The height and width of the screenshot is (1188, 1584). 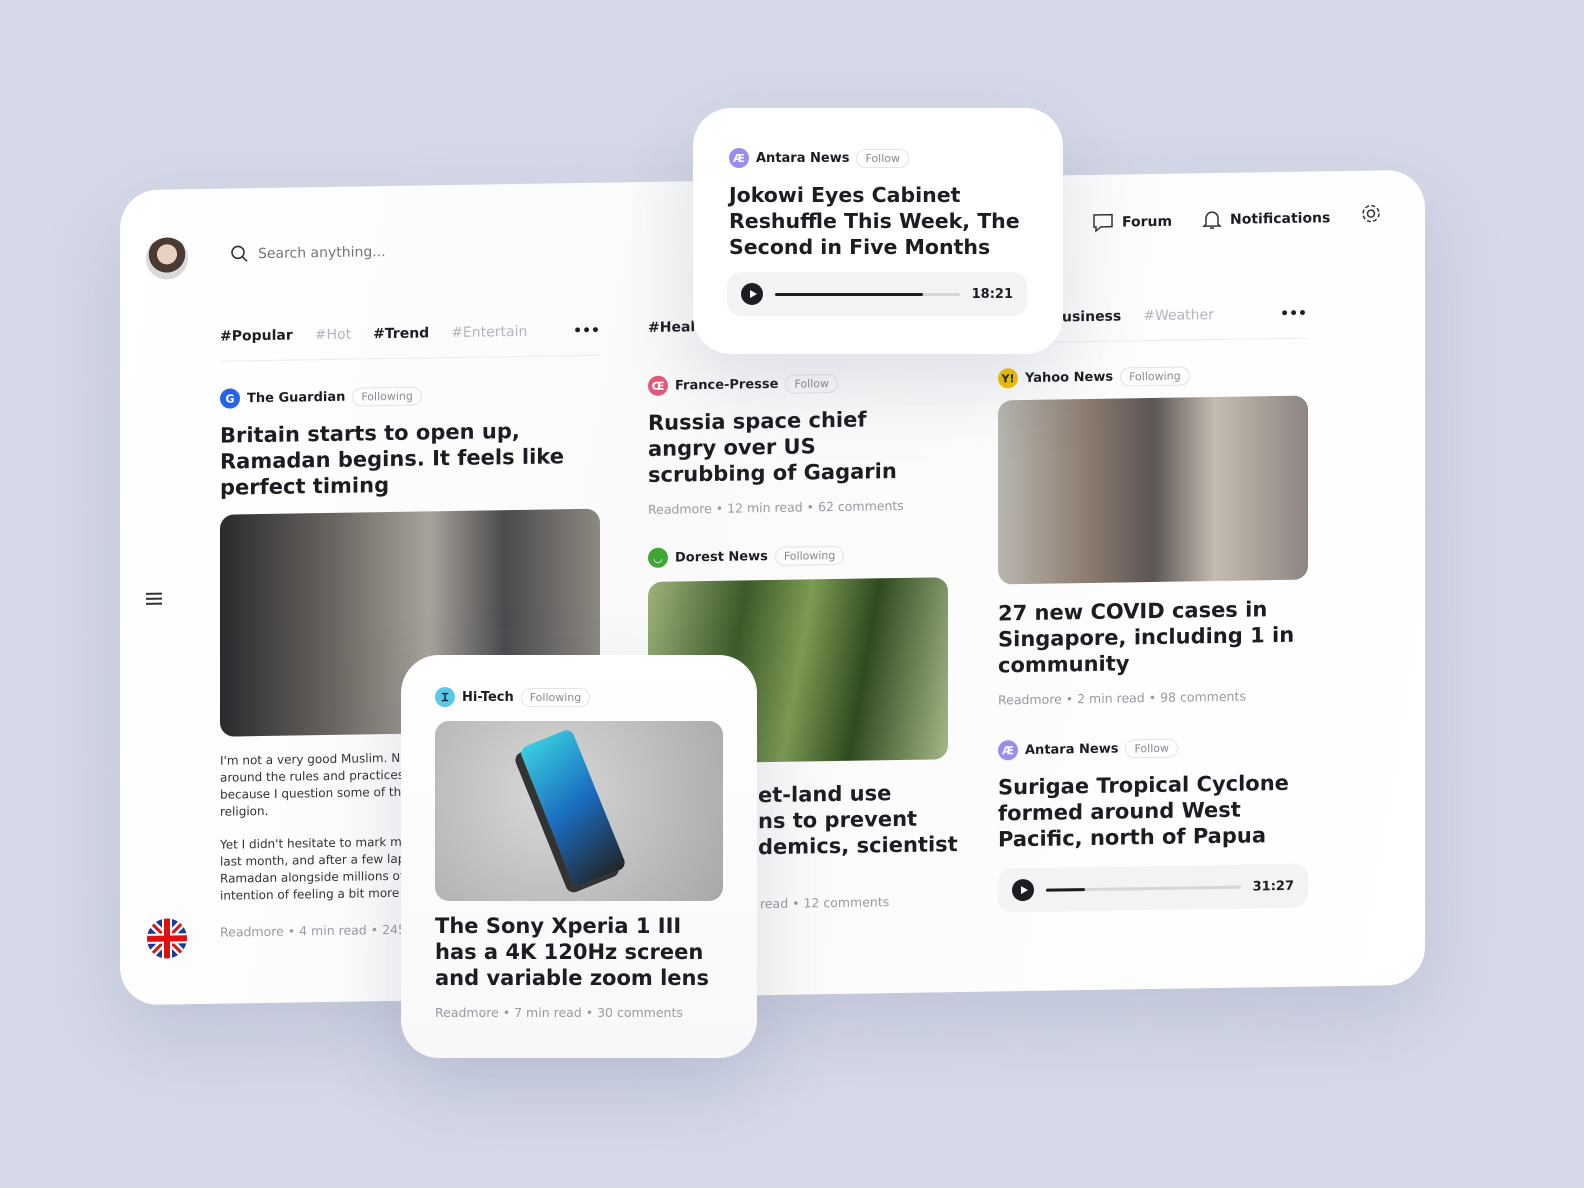 I want to click on search-bar, so click(x=380, y=252).